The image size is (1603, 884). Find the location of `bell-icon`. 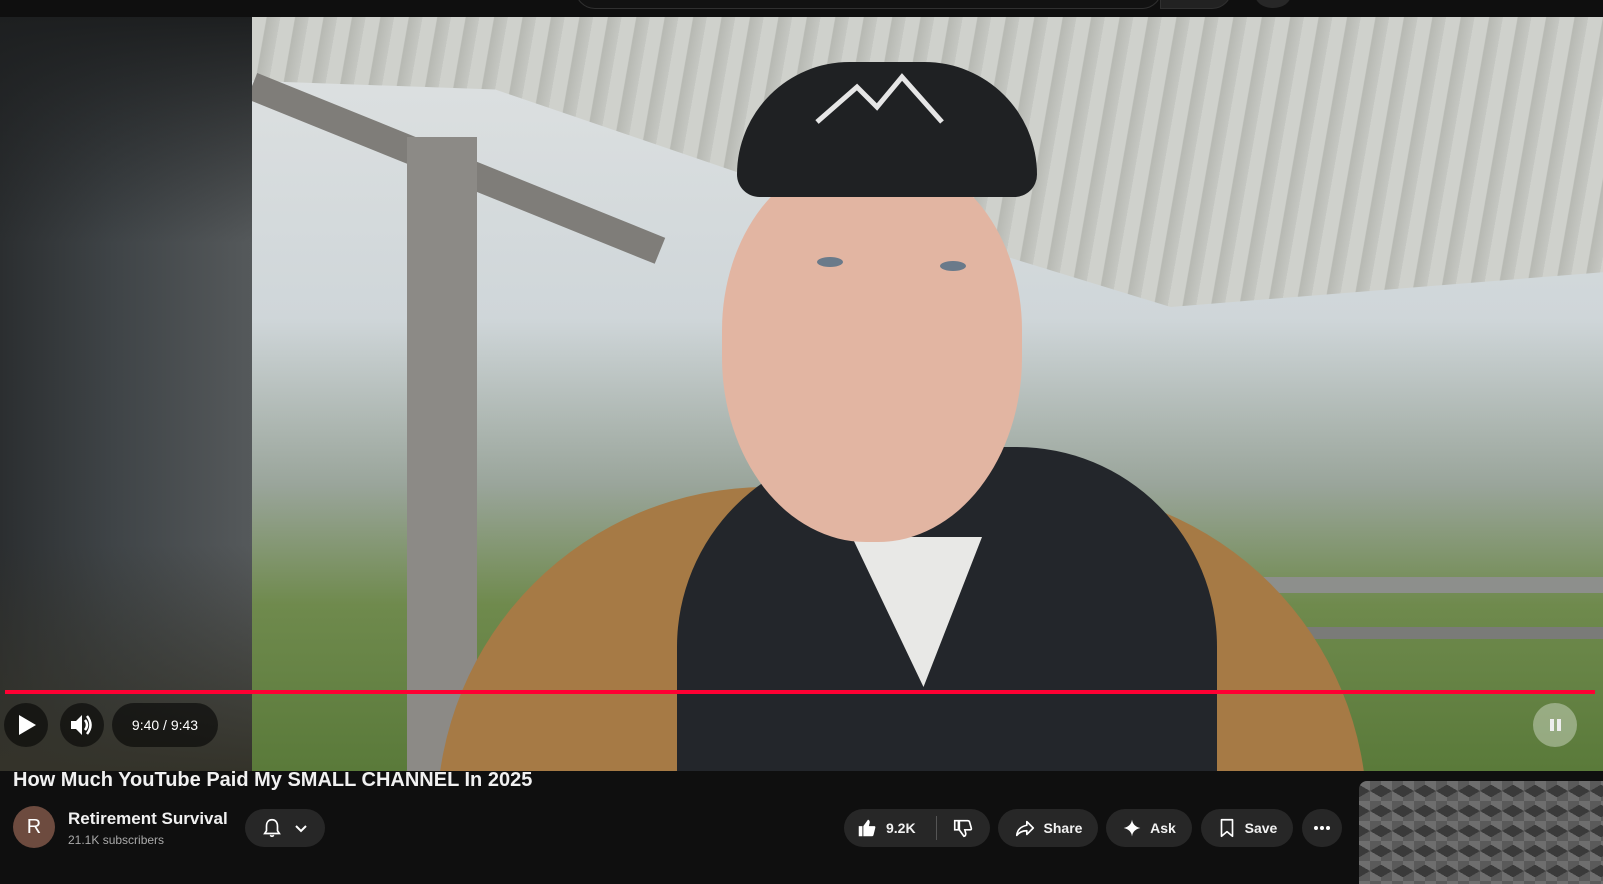

bell-icon is located at coordinates (272, 828).